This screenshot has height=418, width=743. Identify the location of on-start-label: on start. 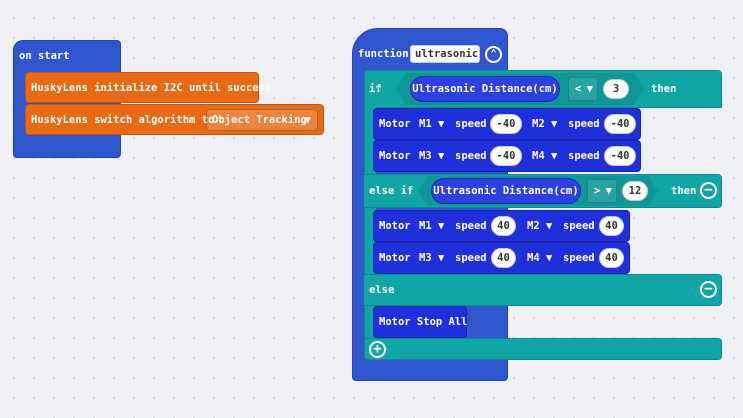
(44, 56).